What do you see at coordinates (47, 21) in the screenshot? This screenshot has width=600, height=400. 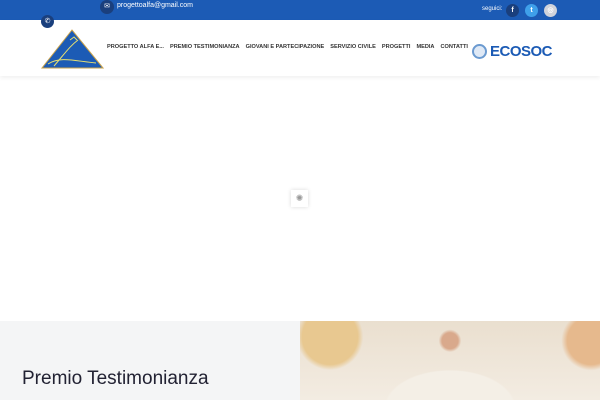 I see `phone-icon: ✆` at bounding box center [47, 21].